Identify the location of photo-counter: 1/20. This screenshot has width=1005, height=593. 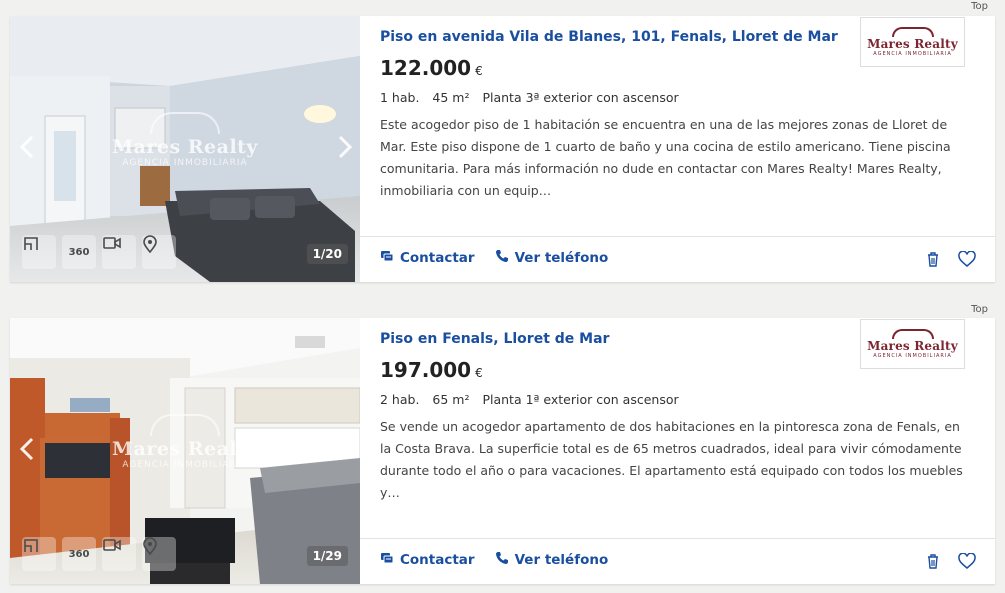
(327, 254).